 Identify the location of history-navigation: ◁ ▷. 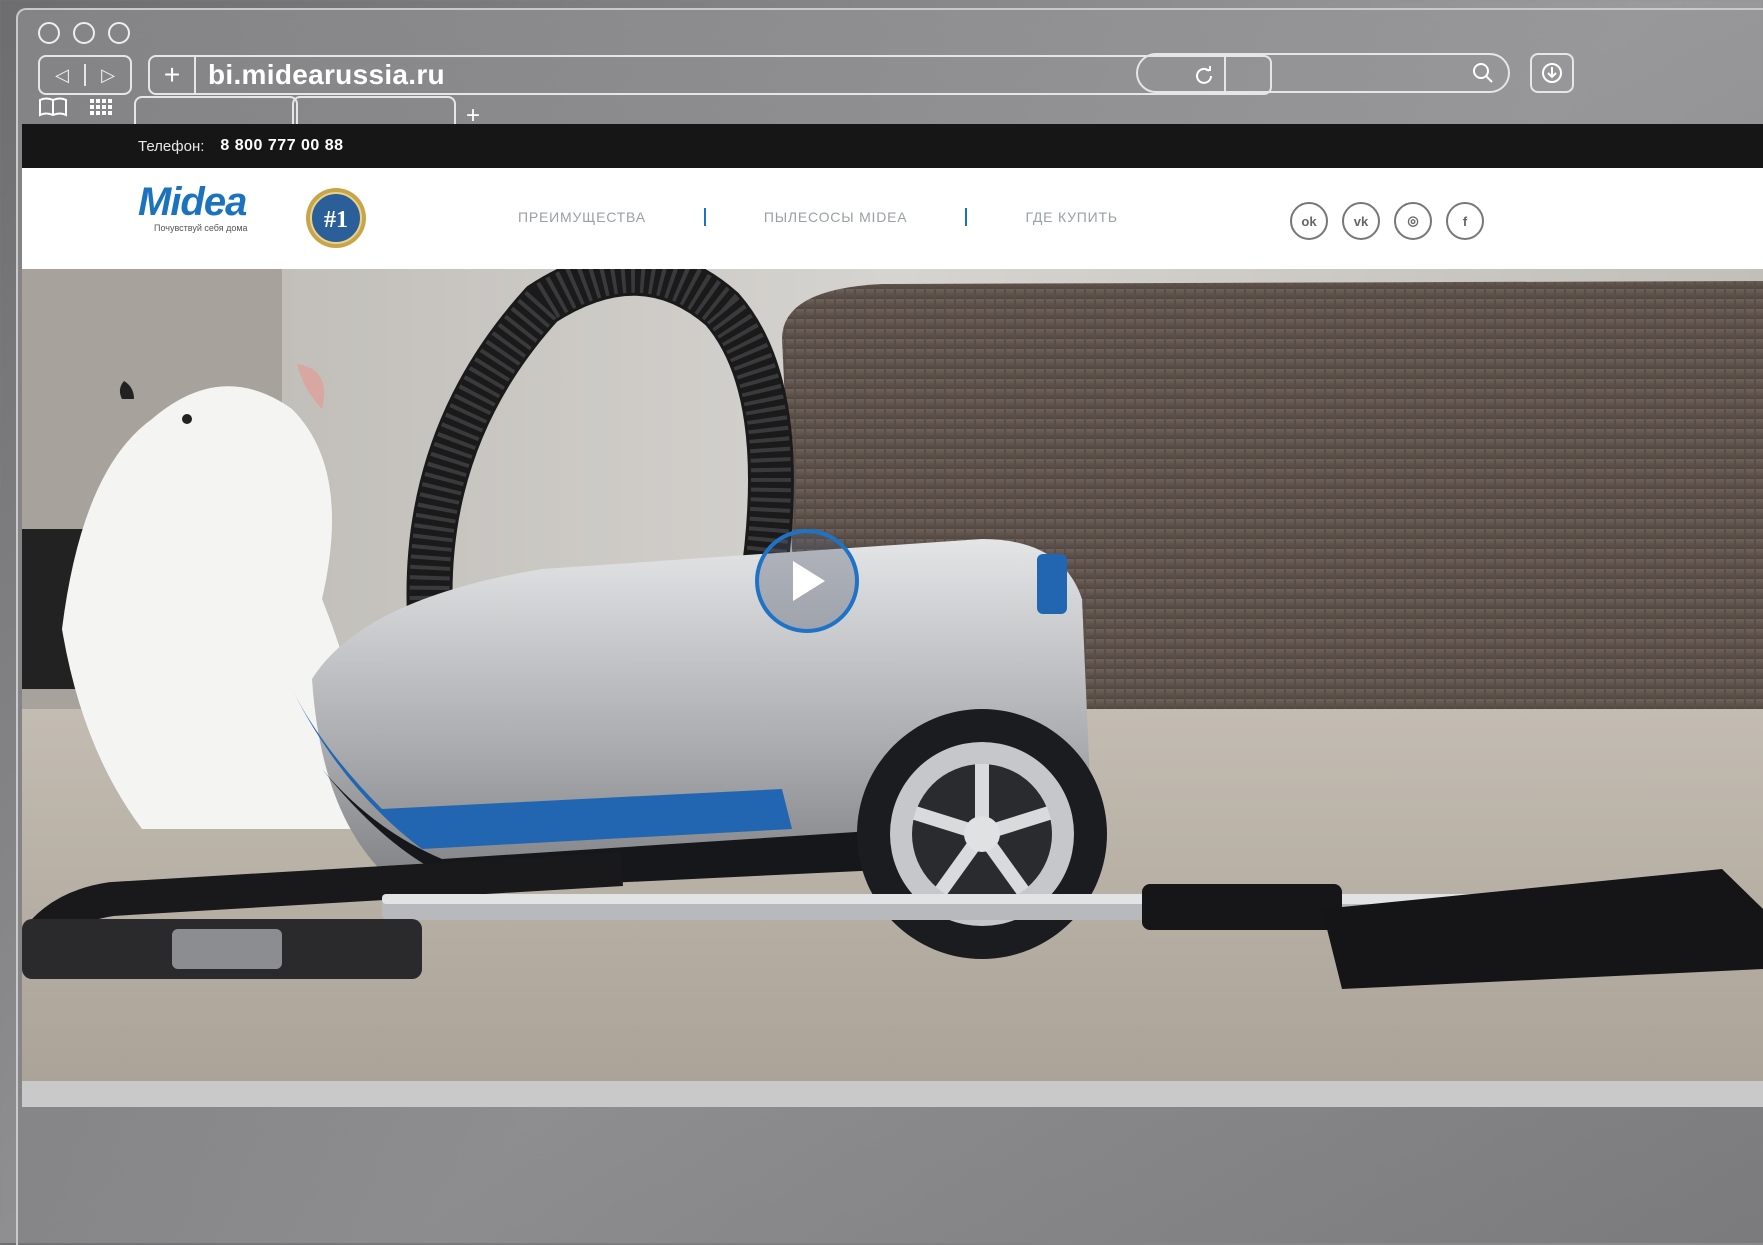
(85, 75).